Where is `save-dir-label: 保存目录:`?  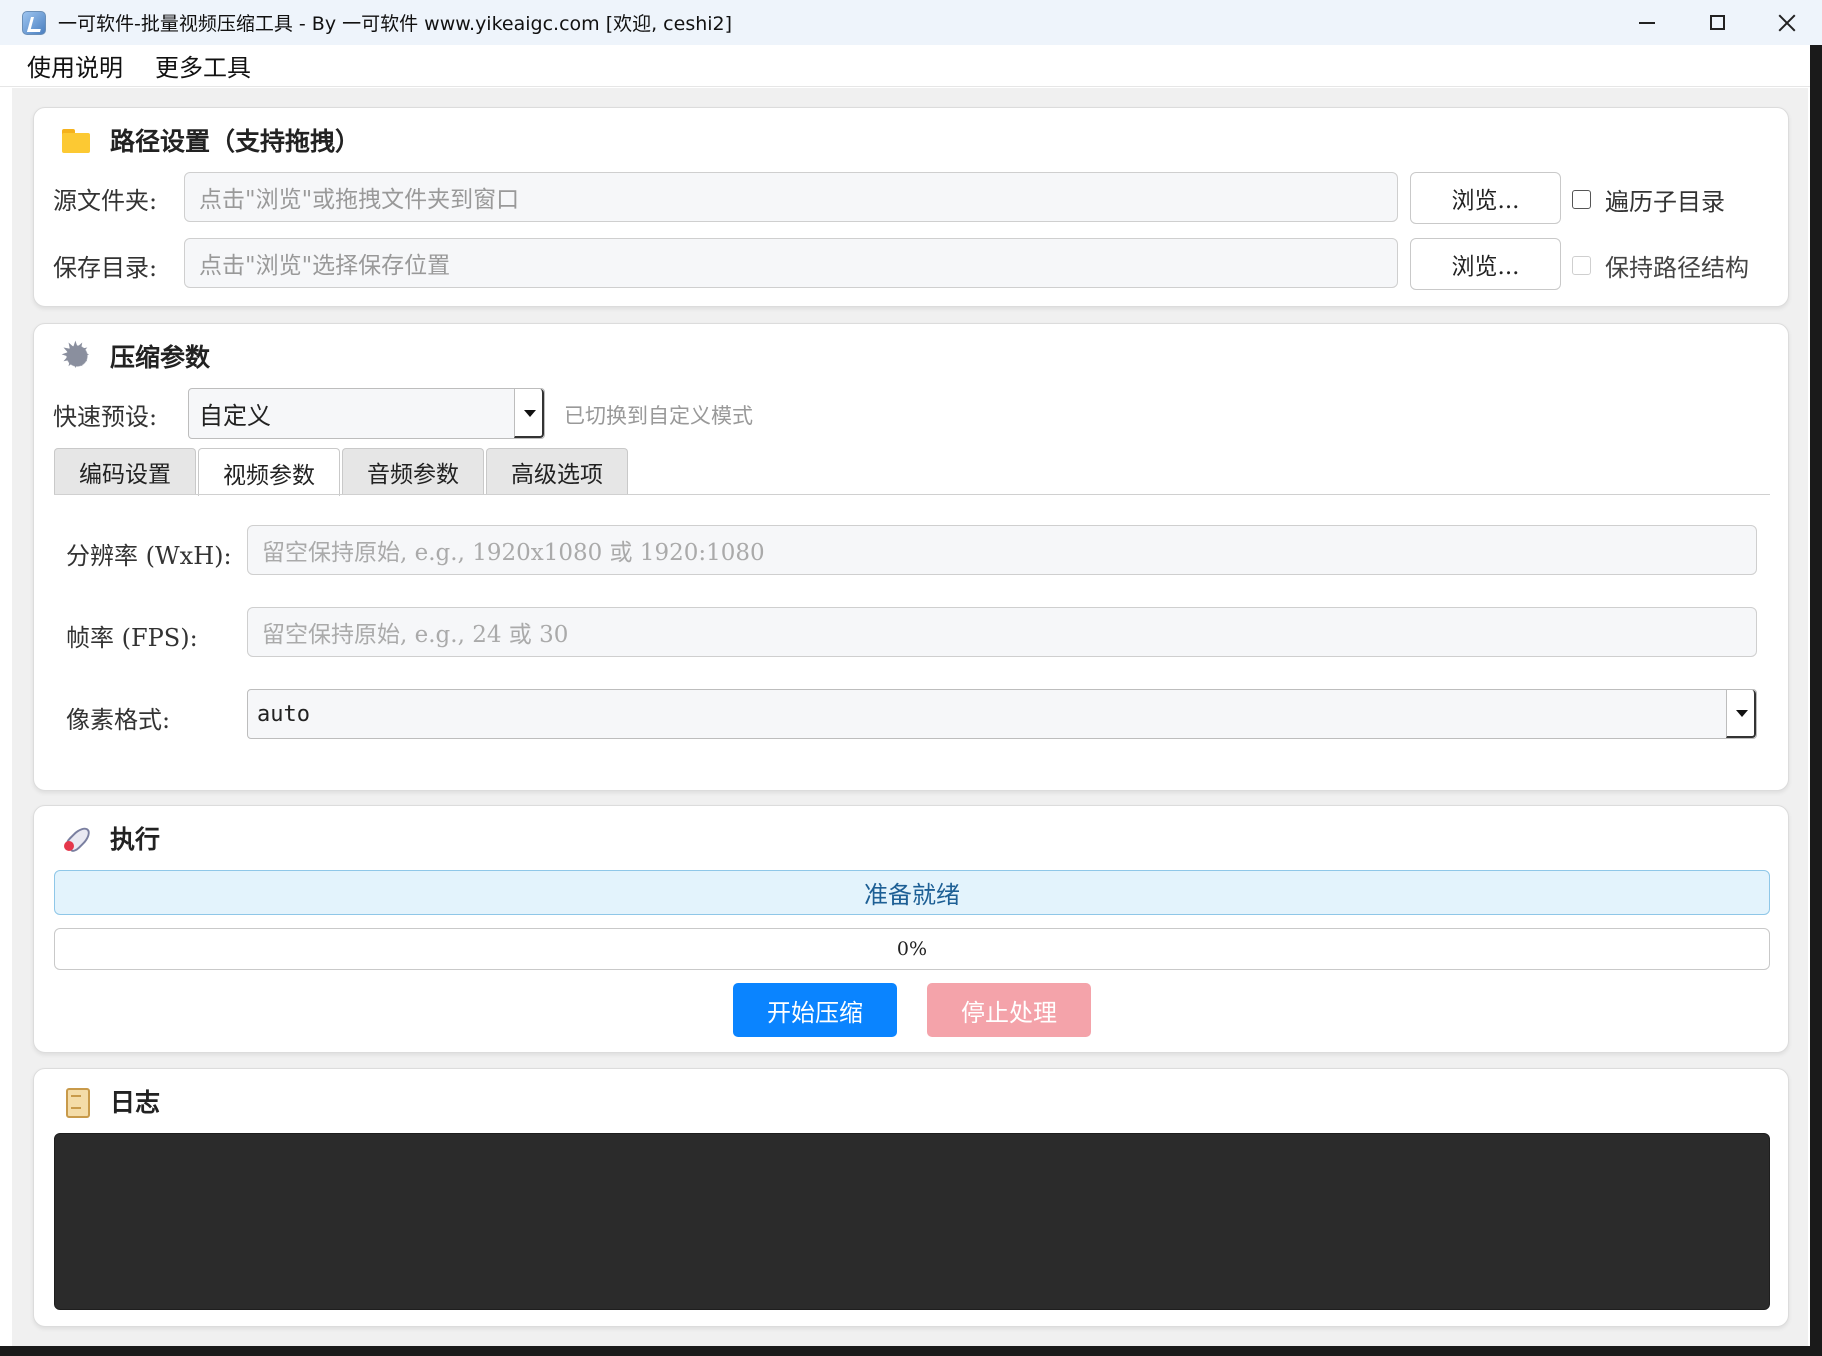
save-dir-label: 保存目录: is located at coordinates (105, 268).